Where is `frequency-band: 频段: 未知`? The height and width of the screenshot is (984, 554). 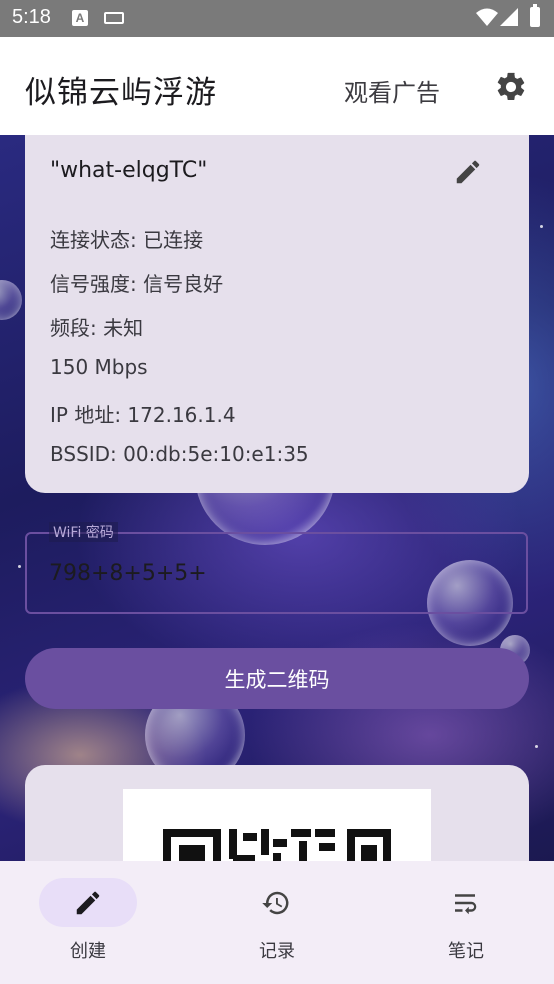
frequency-band: 频段: 未知 is located at coordinates (97, 328).